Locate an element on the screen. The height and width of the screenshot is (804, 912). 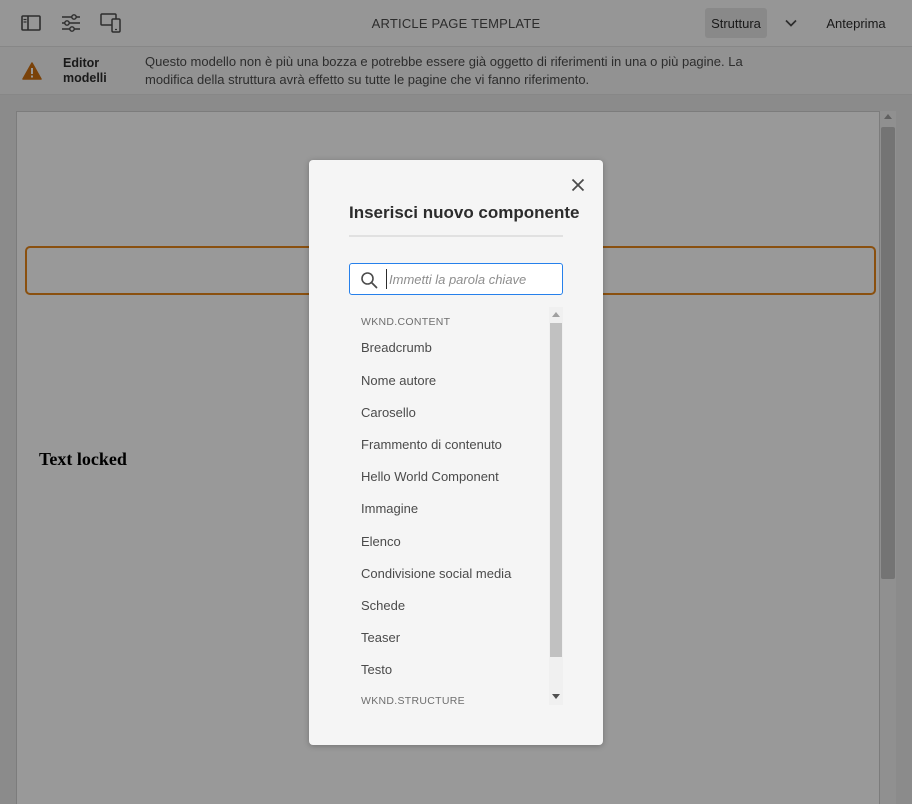
component-list-scrollbar-thumb is located at coordinates (556, 490).